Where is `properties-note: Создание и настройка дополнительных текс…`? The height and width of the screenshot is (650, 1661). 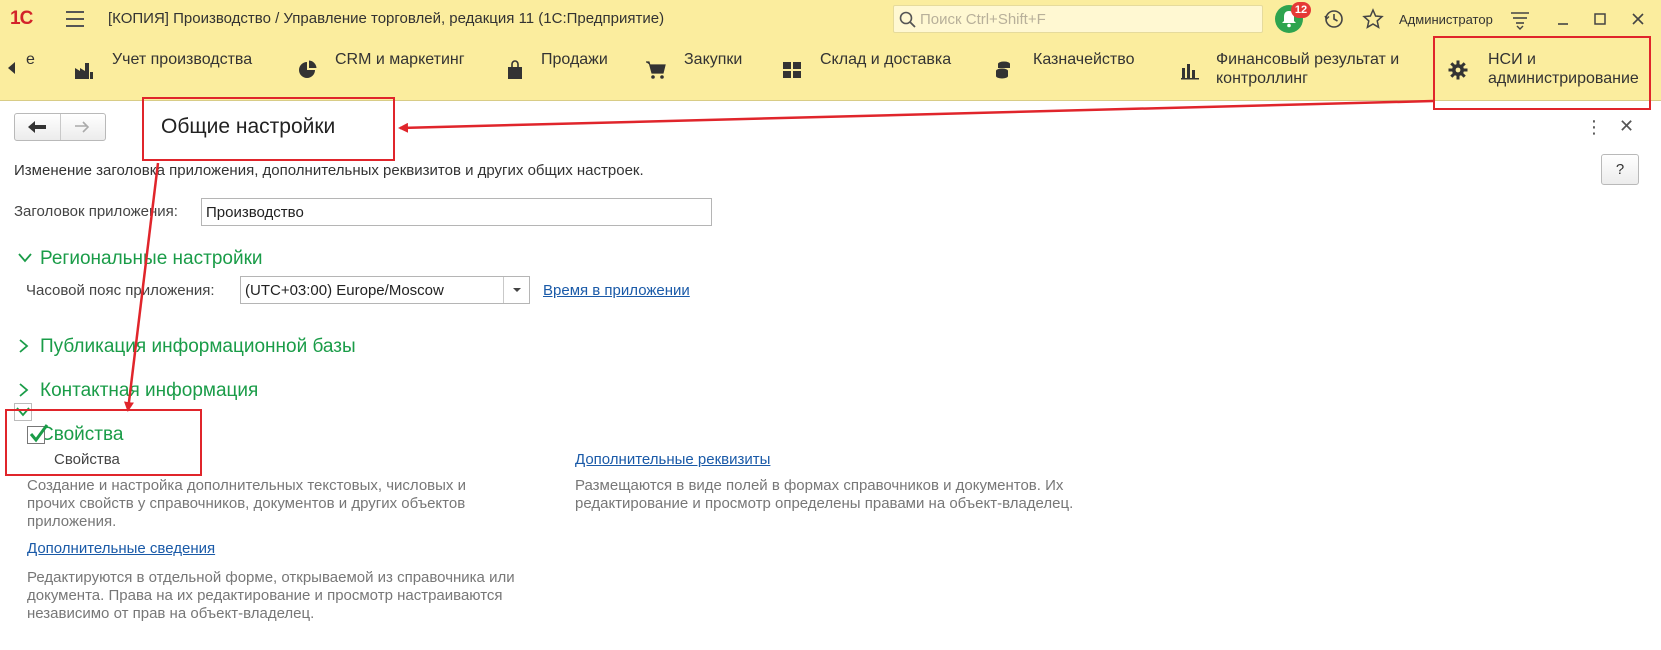 properties-note: Создание и настройка дополнительных текс… is located at coordinates (246, 503).